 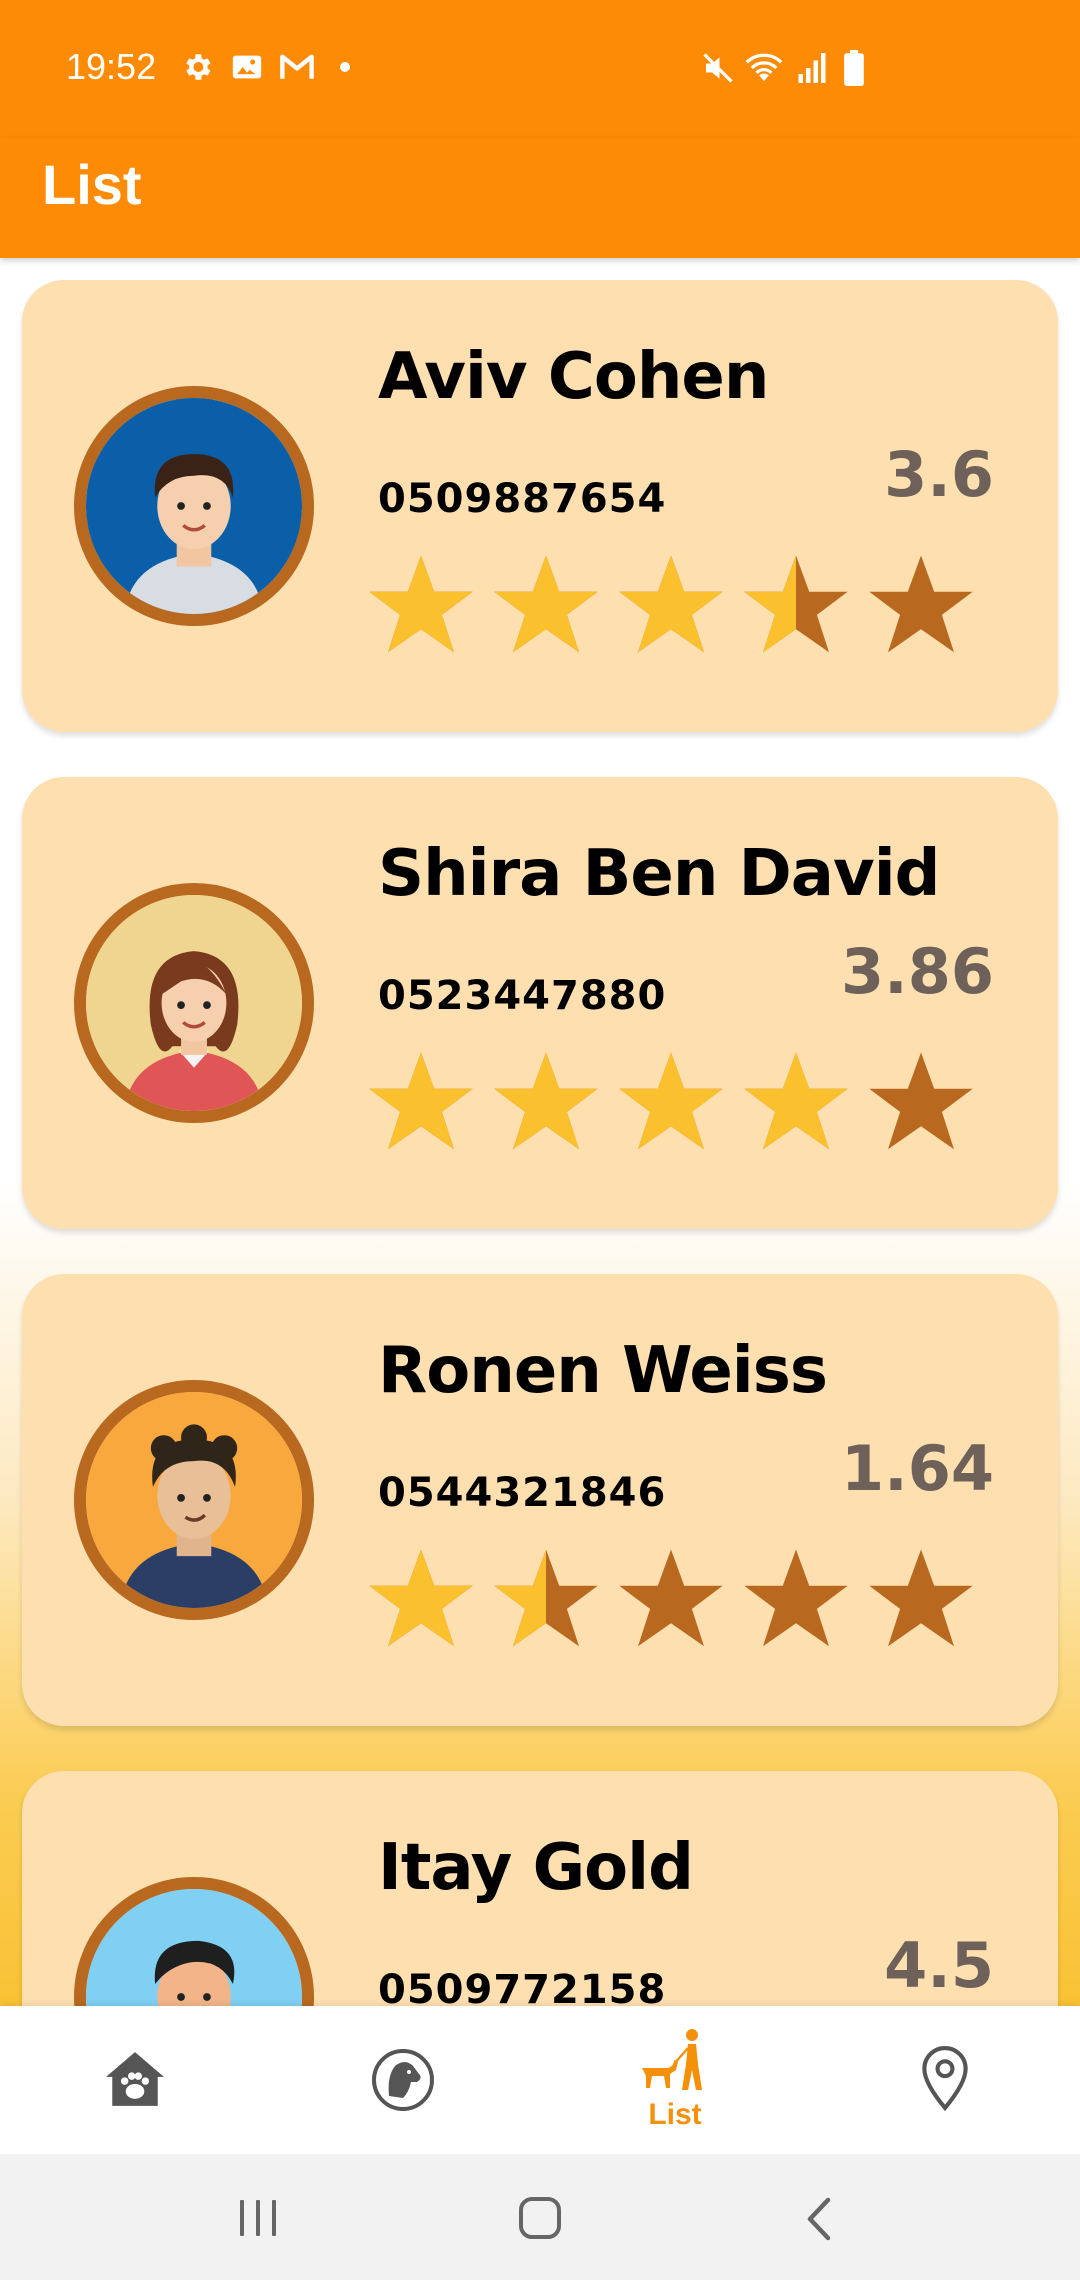 I want to click on status-bar: 19:52, so click(x=540, y=69).